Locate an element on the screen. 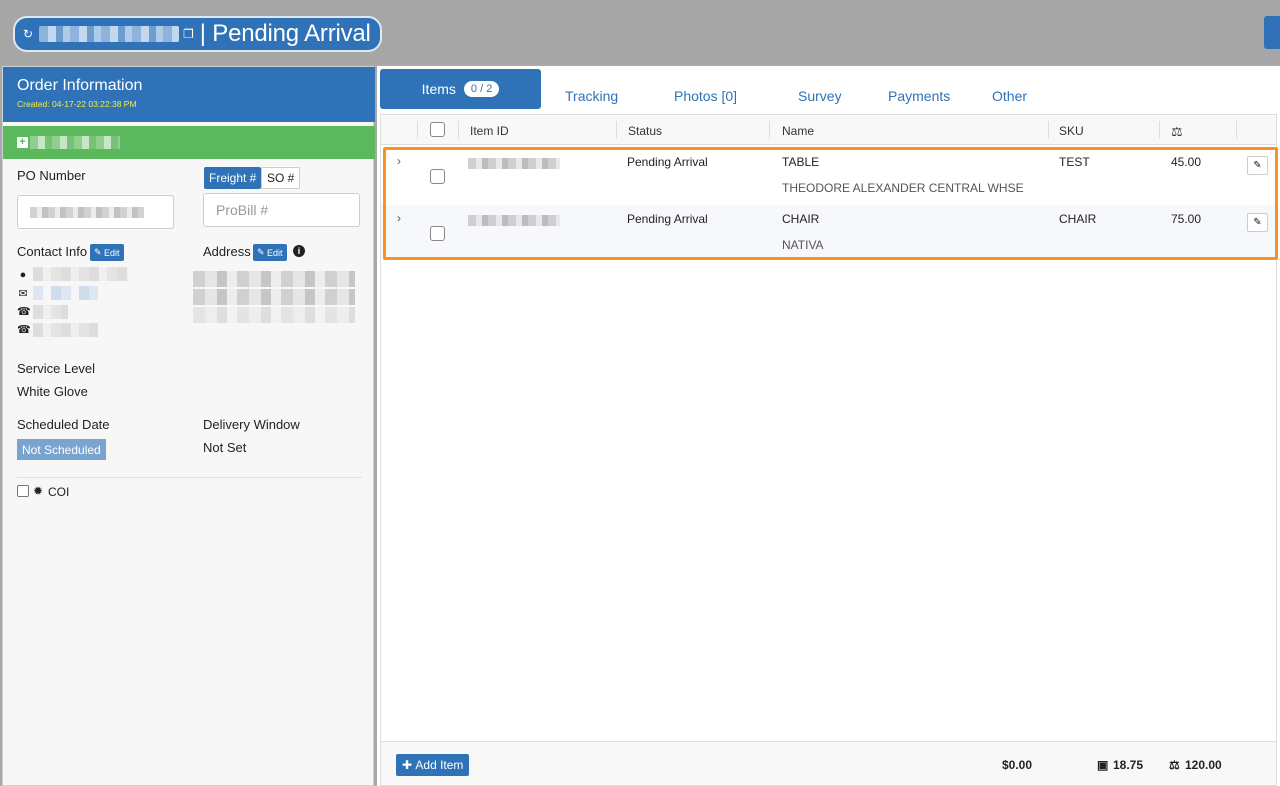 Image resolution: width=1280 pixels, height=786 pixels. plus-icon: + is located at coordinates (22, 142).